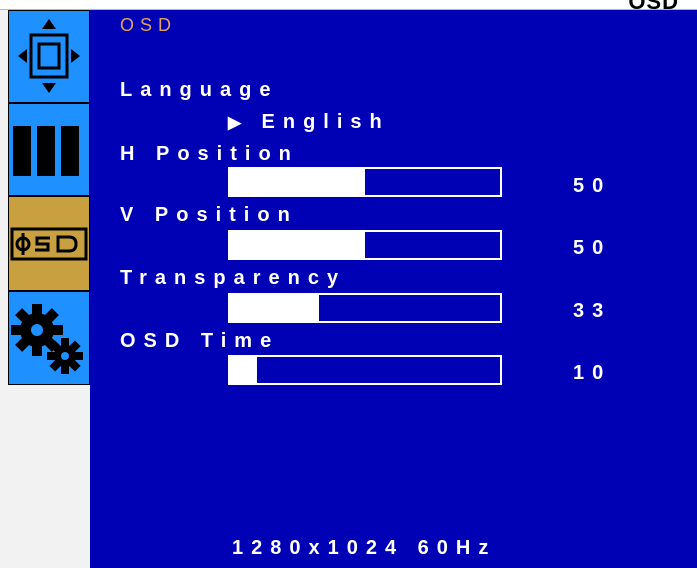 This screenshot has height=568, width=697. What do you see at coordinates (364, 548) in the screenshot?
I see `resolution-status: 1280x1024 60Hz` at bounding box center [364, 548].